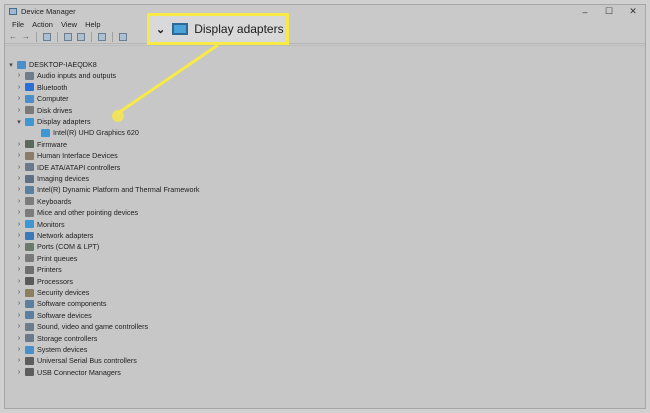  Describe the element at coordinates (64, 315) in the screenshot. I see `tree-item-label: Software devices` at that location.